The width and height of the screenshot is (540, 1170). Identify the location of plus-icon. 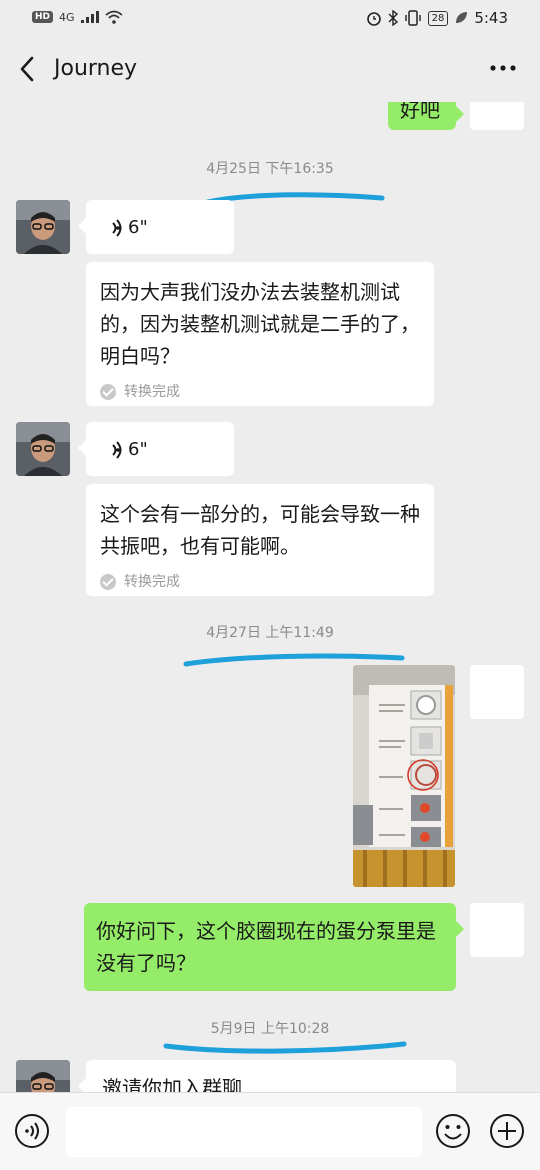
(507, 1131).